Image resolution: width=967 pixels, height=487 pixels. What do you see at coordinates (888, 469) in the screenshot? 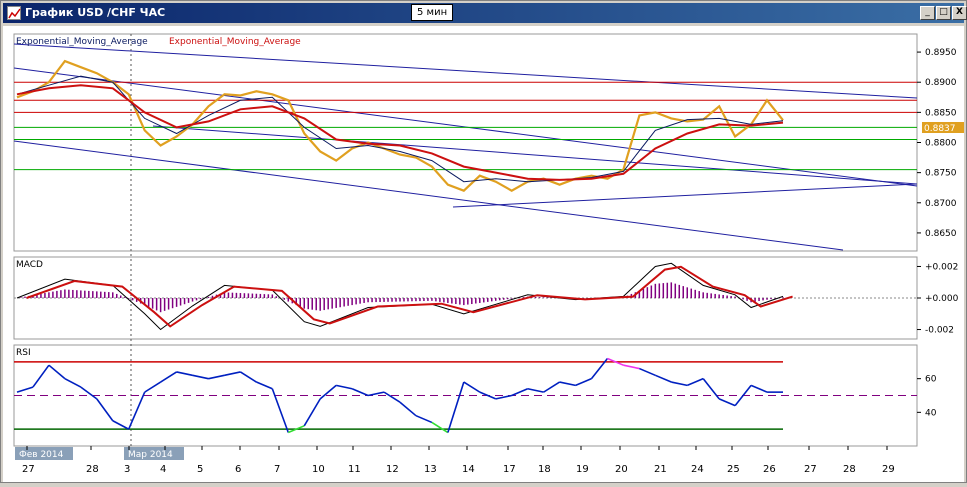
I see `x-tick-label-22: 29` at bounding box center [888, 469].